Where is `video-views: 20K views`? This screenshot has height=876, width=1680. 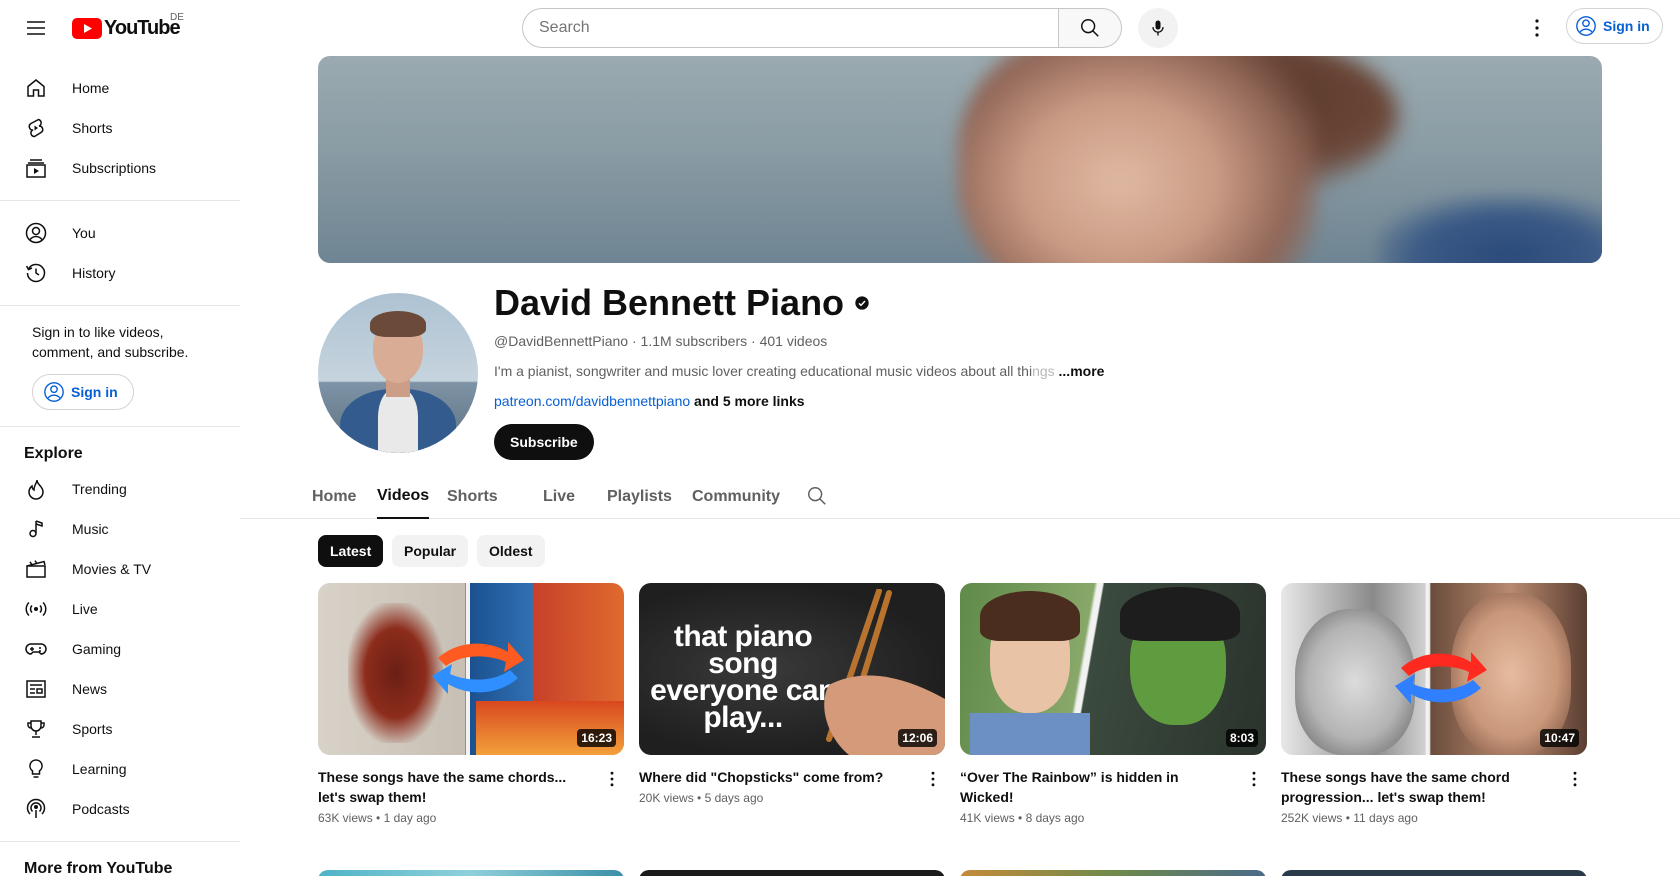 video-views: 20K views is located at coordinates (666, 798).